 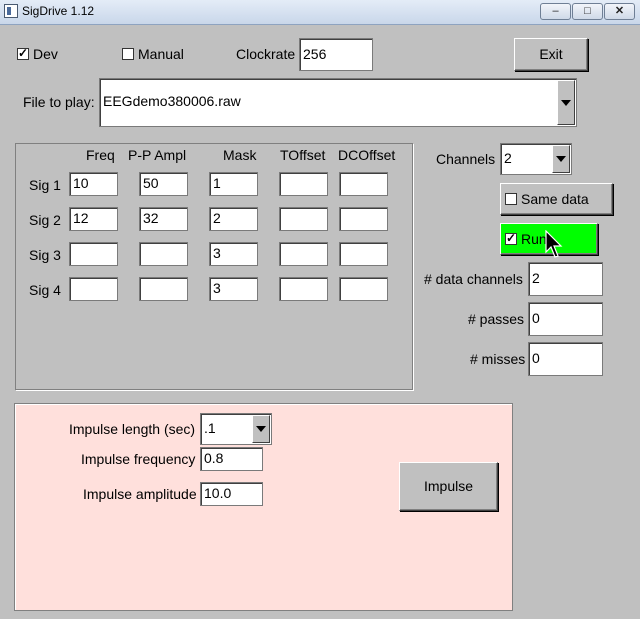 What do you see at coordinates (172, 101) in the screenshot?
I see `file-combo-value: EEGdemo380006.raw` at bounding box center [172, 101].